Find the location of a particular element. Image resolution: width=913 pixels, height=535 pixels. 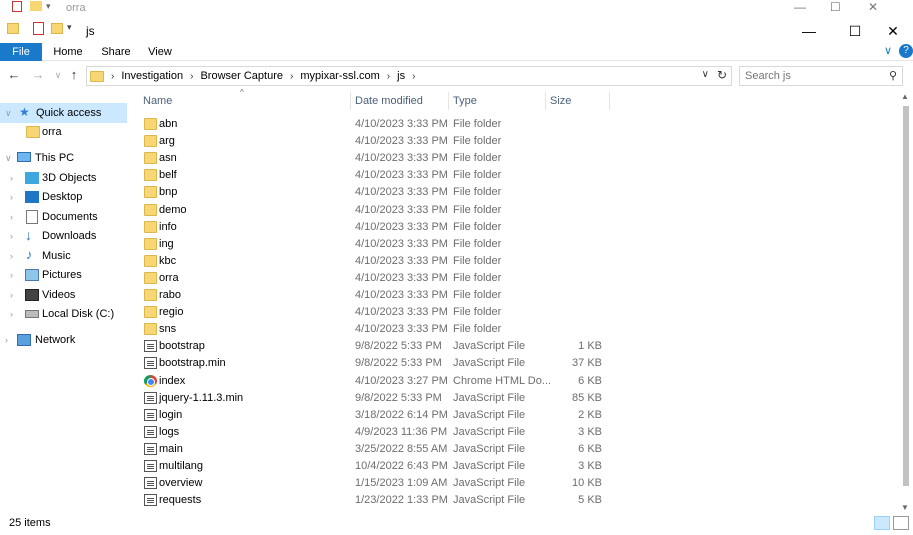

breadcrumb-mypixar-ssl: mypixar-ssl.com is located at coordinates (339, 76).